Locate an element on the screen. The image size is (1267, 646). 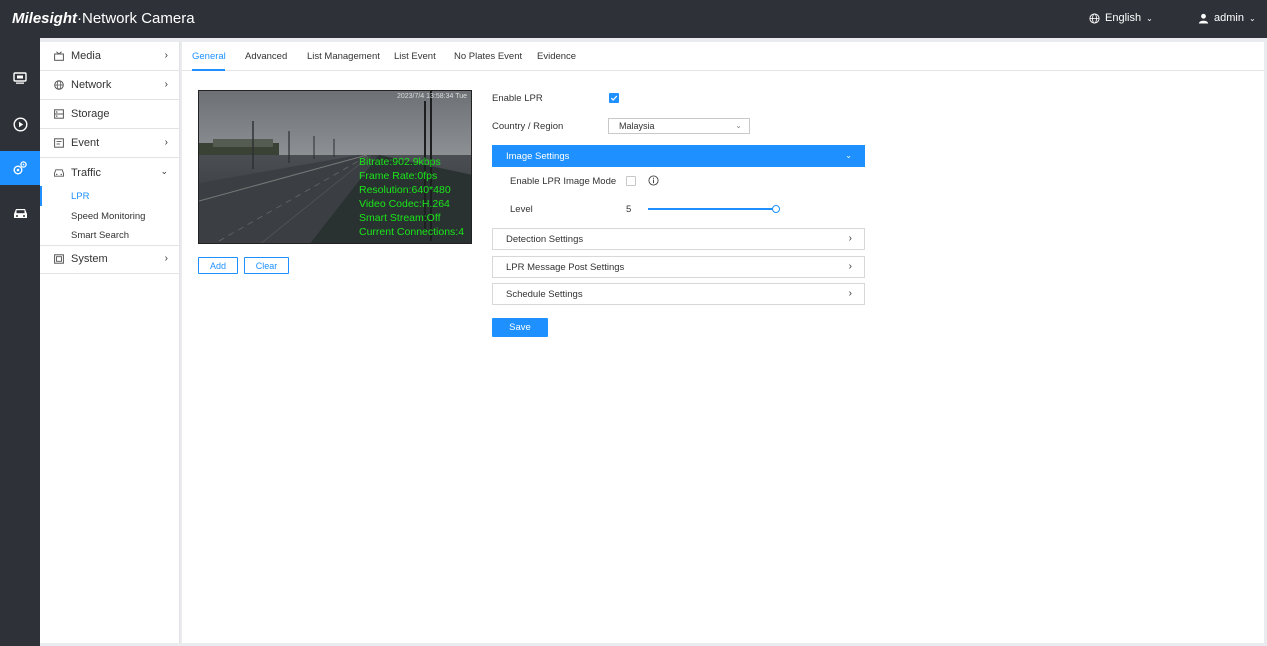
enable-lpr-image-mode-label: Enable LPR Image Mode is located at coordinates (563, 181).